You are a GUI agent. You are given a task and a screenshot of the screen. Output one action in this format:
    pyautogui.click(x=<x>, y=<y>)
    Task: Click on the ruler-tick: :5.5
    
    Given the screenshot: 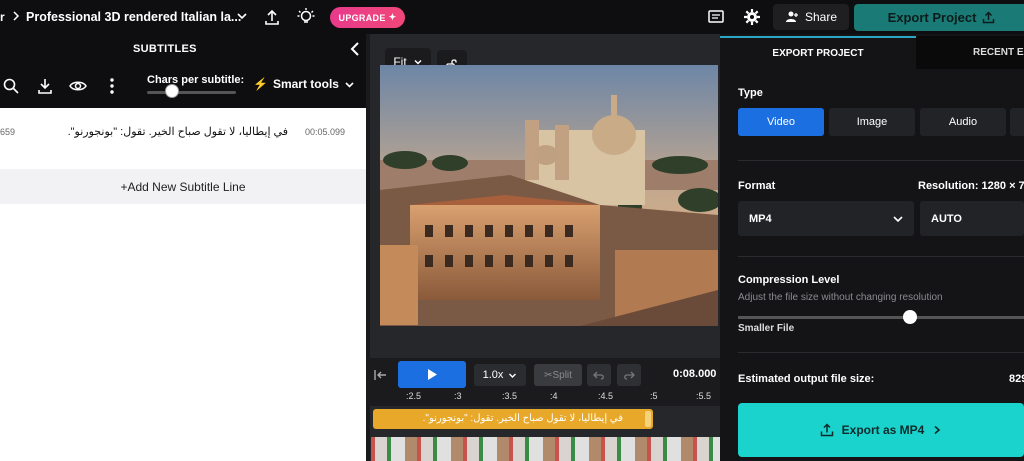 What is the action you would take?
    pyautogui.click(x=704, y=396)
    